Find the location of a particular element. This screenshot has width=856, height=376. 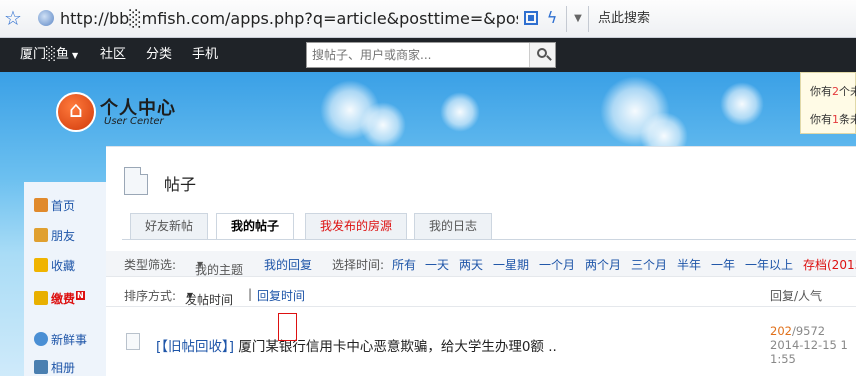

nav-community: 社区 is located at coordinates (113, 55).